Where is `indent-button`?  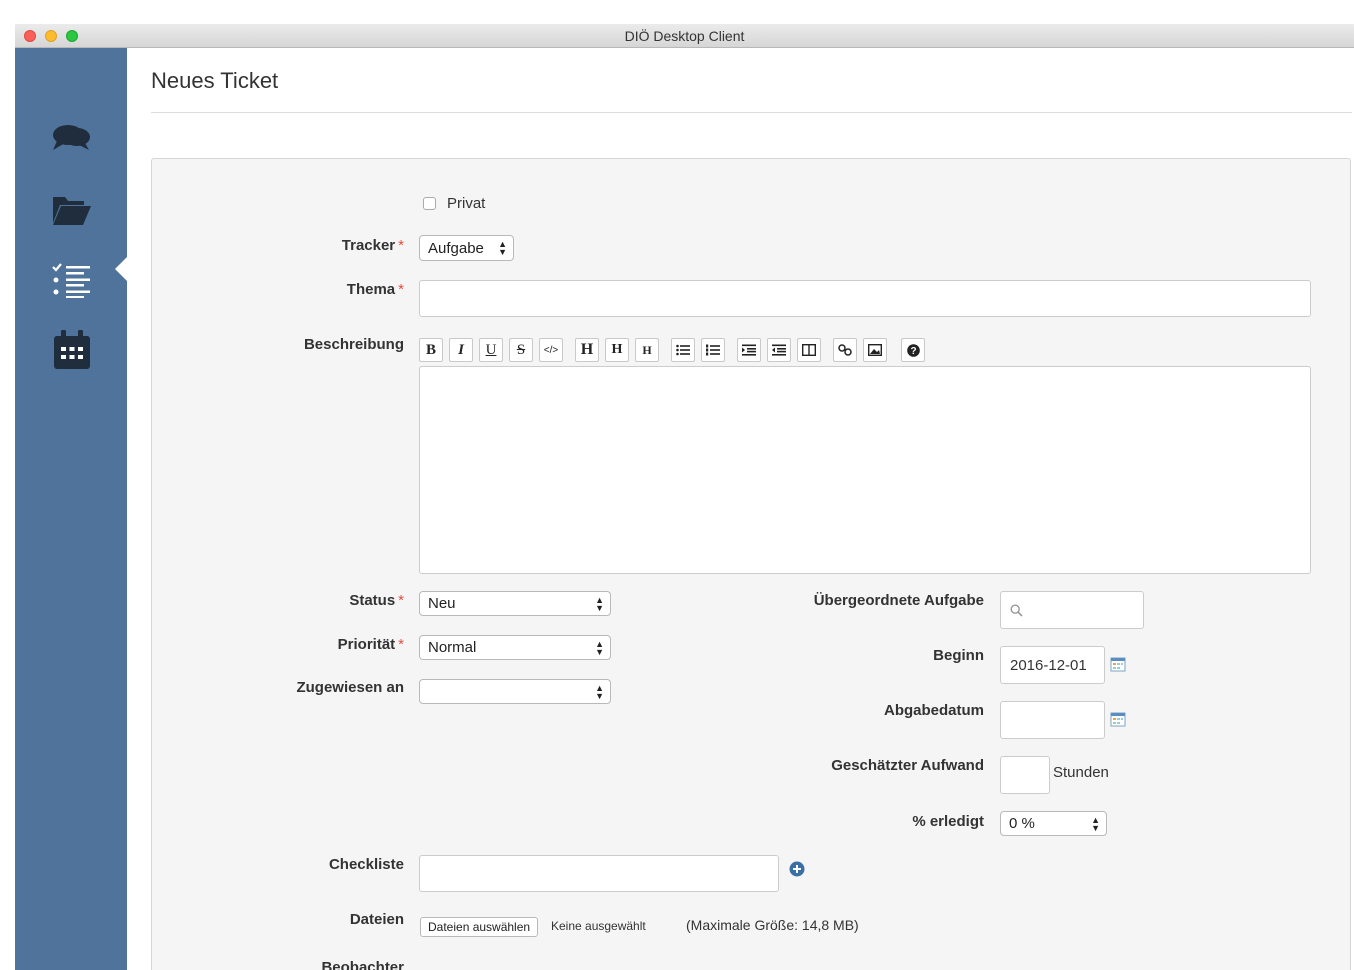 indent-button is located at coordinates (749, 350).